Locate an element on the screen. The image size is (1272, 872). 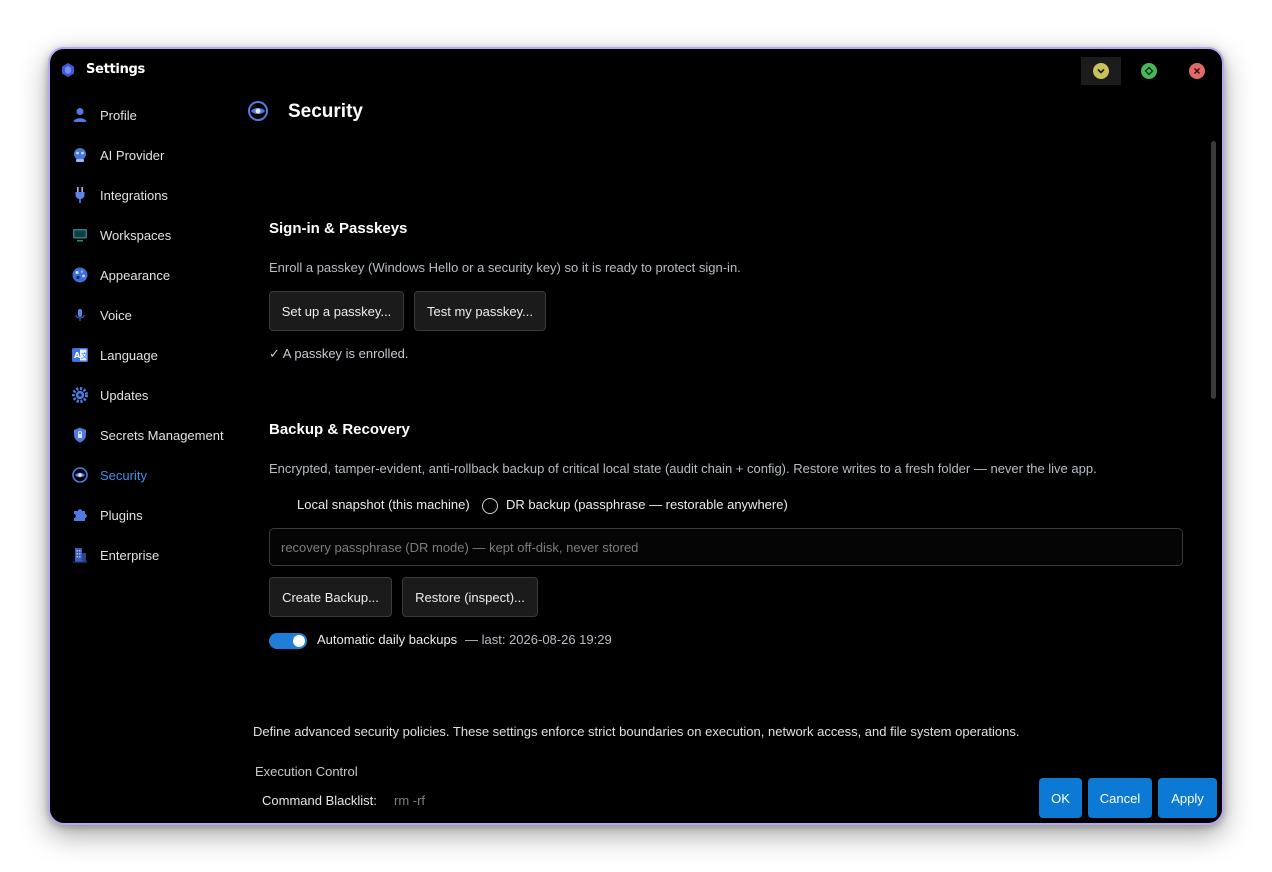
apply-button: Apply is located at coordinates (1187, 798).